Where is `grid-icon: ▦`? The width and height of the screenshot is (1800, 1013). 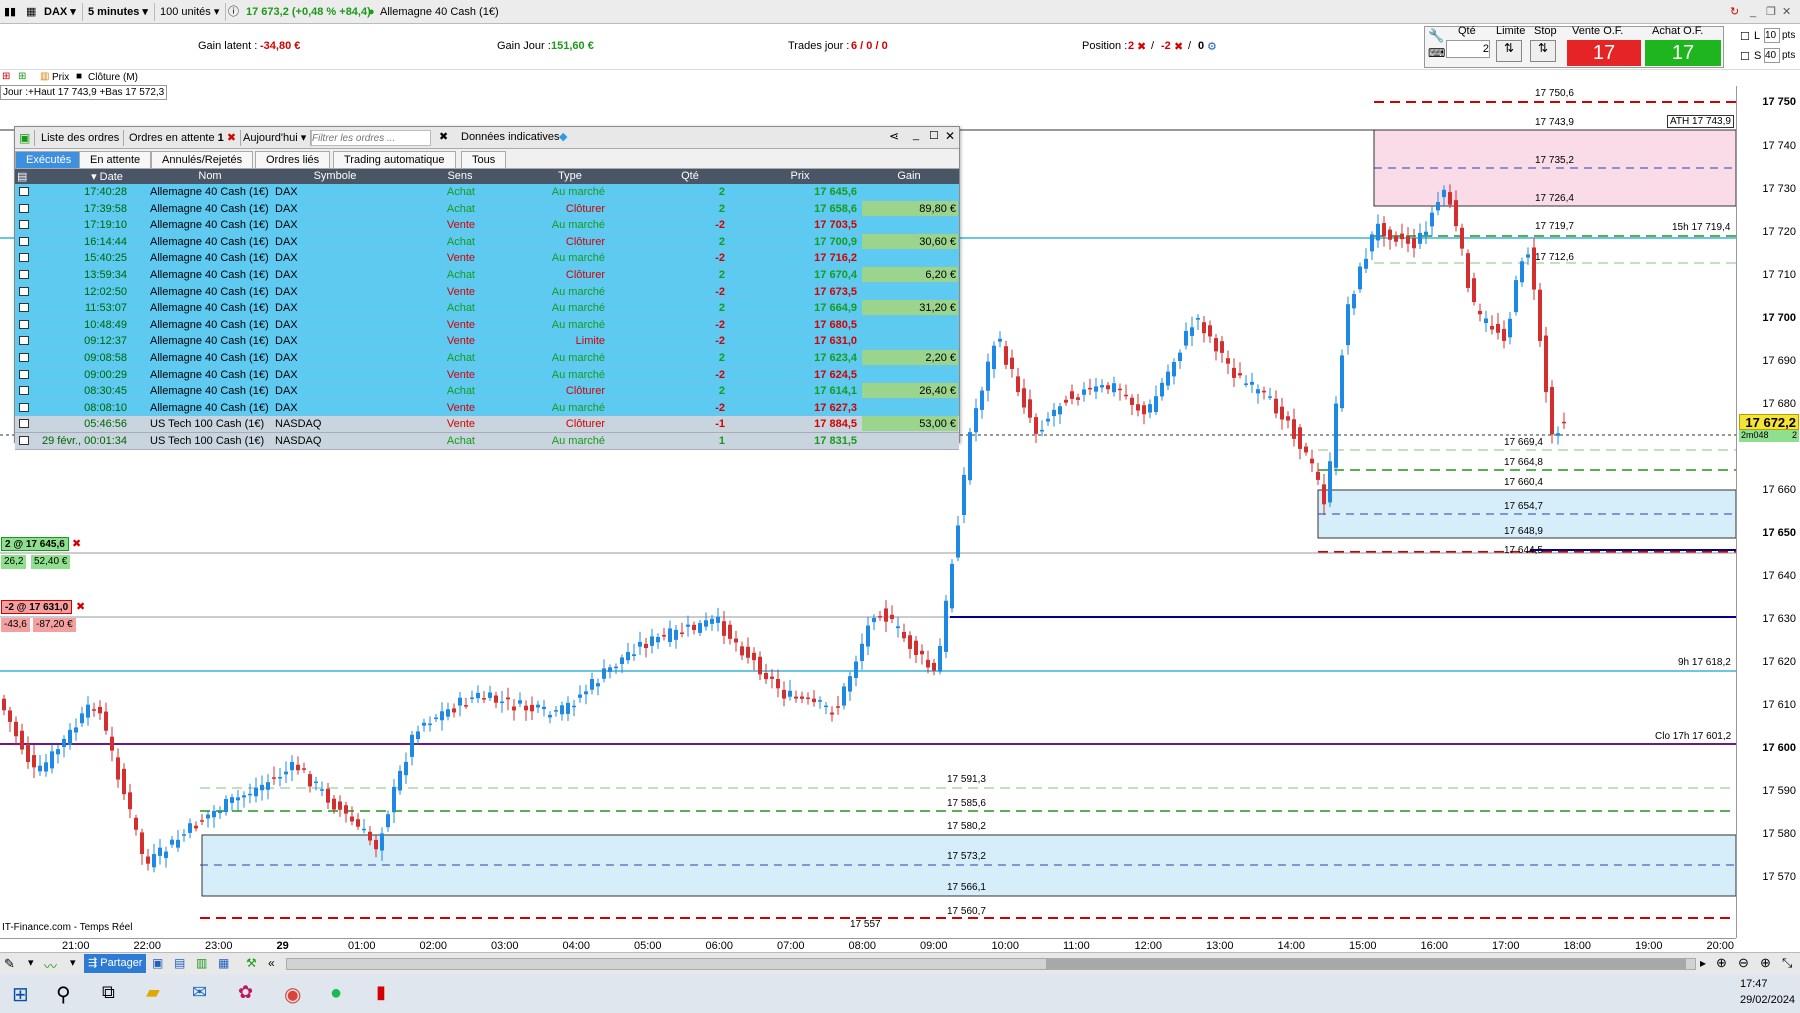
grid-icon: ▦ is located at coordinates (31, 12).